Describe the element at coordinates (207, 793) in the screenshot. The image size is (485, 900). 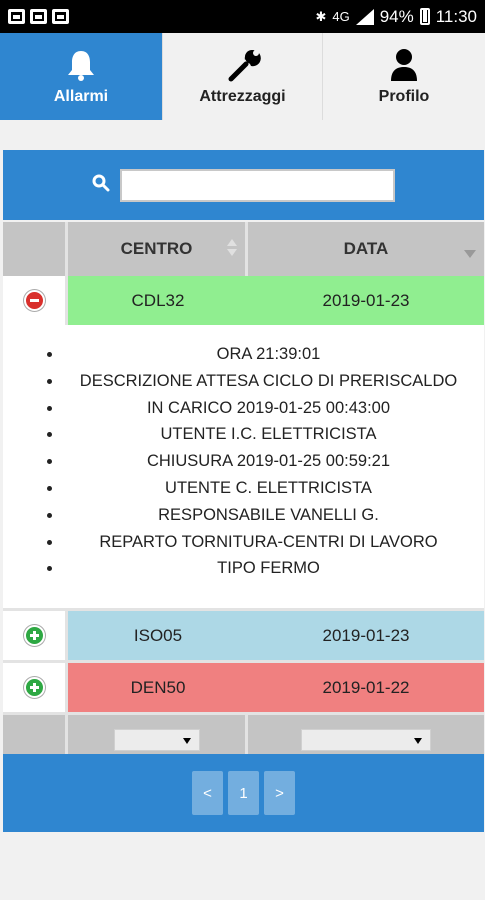
I see `prev-page-button: <` at that location.